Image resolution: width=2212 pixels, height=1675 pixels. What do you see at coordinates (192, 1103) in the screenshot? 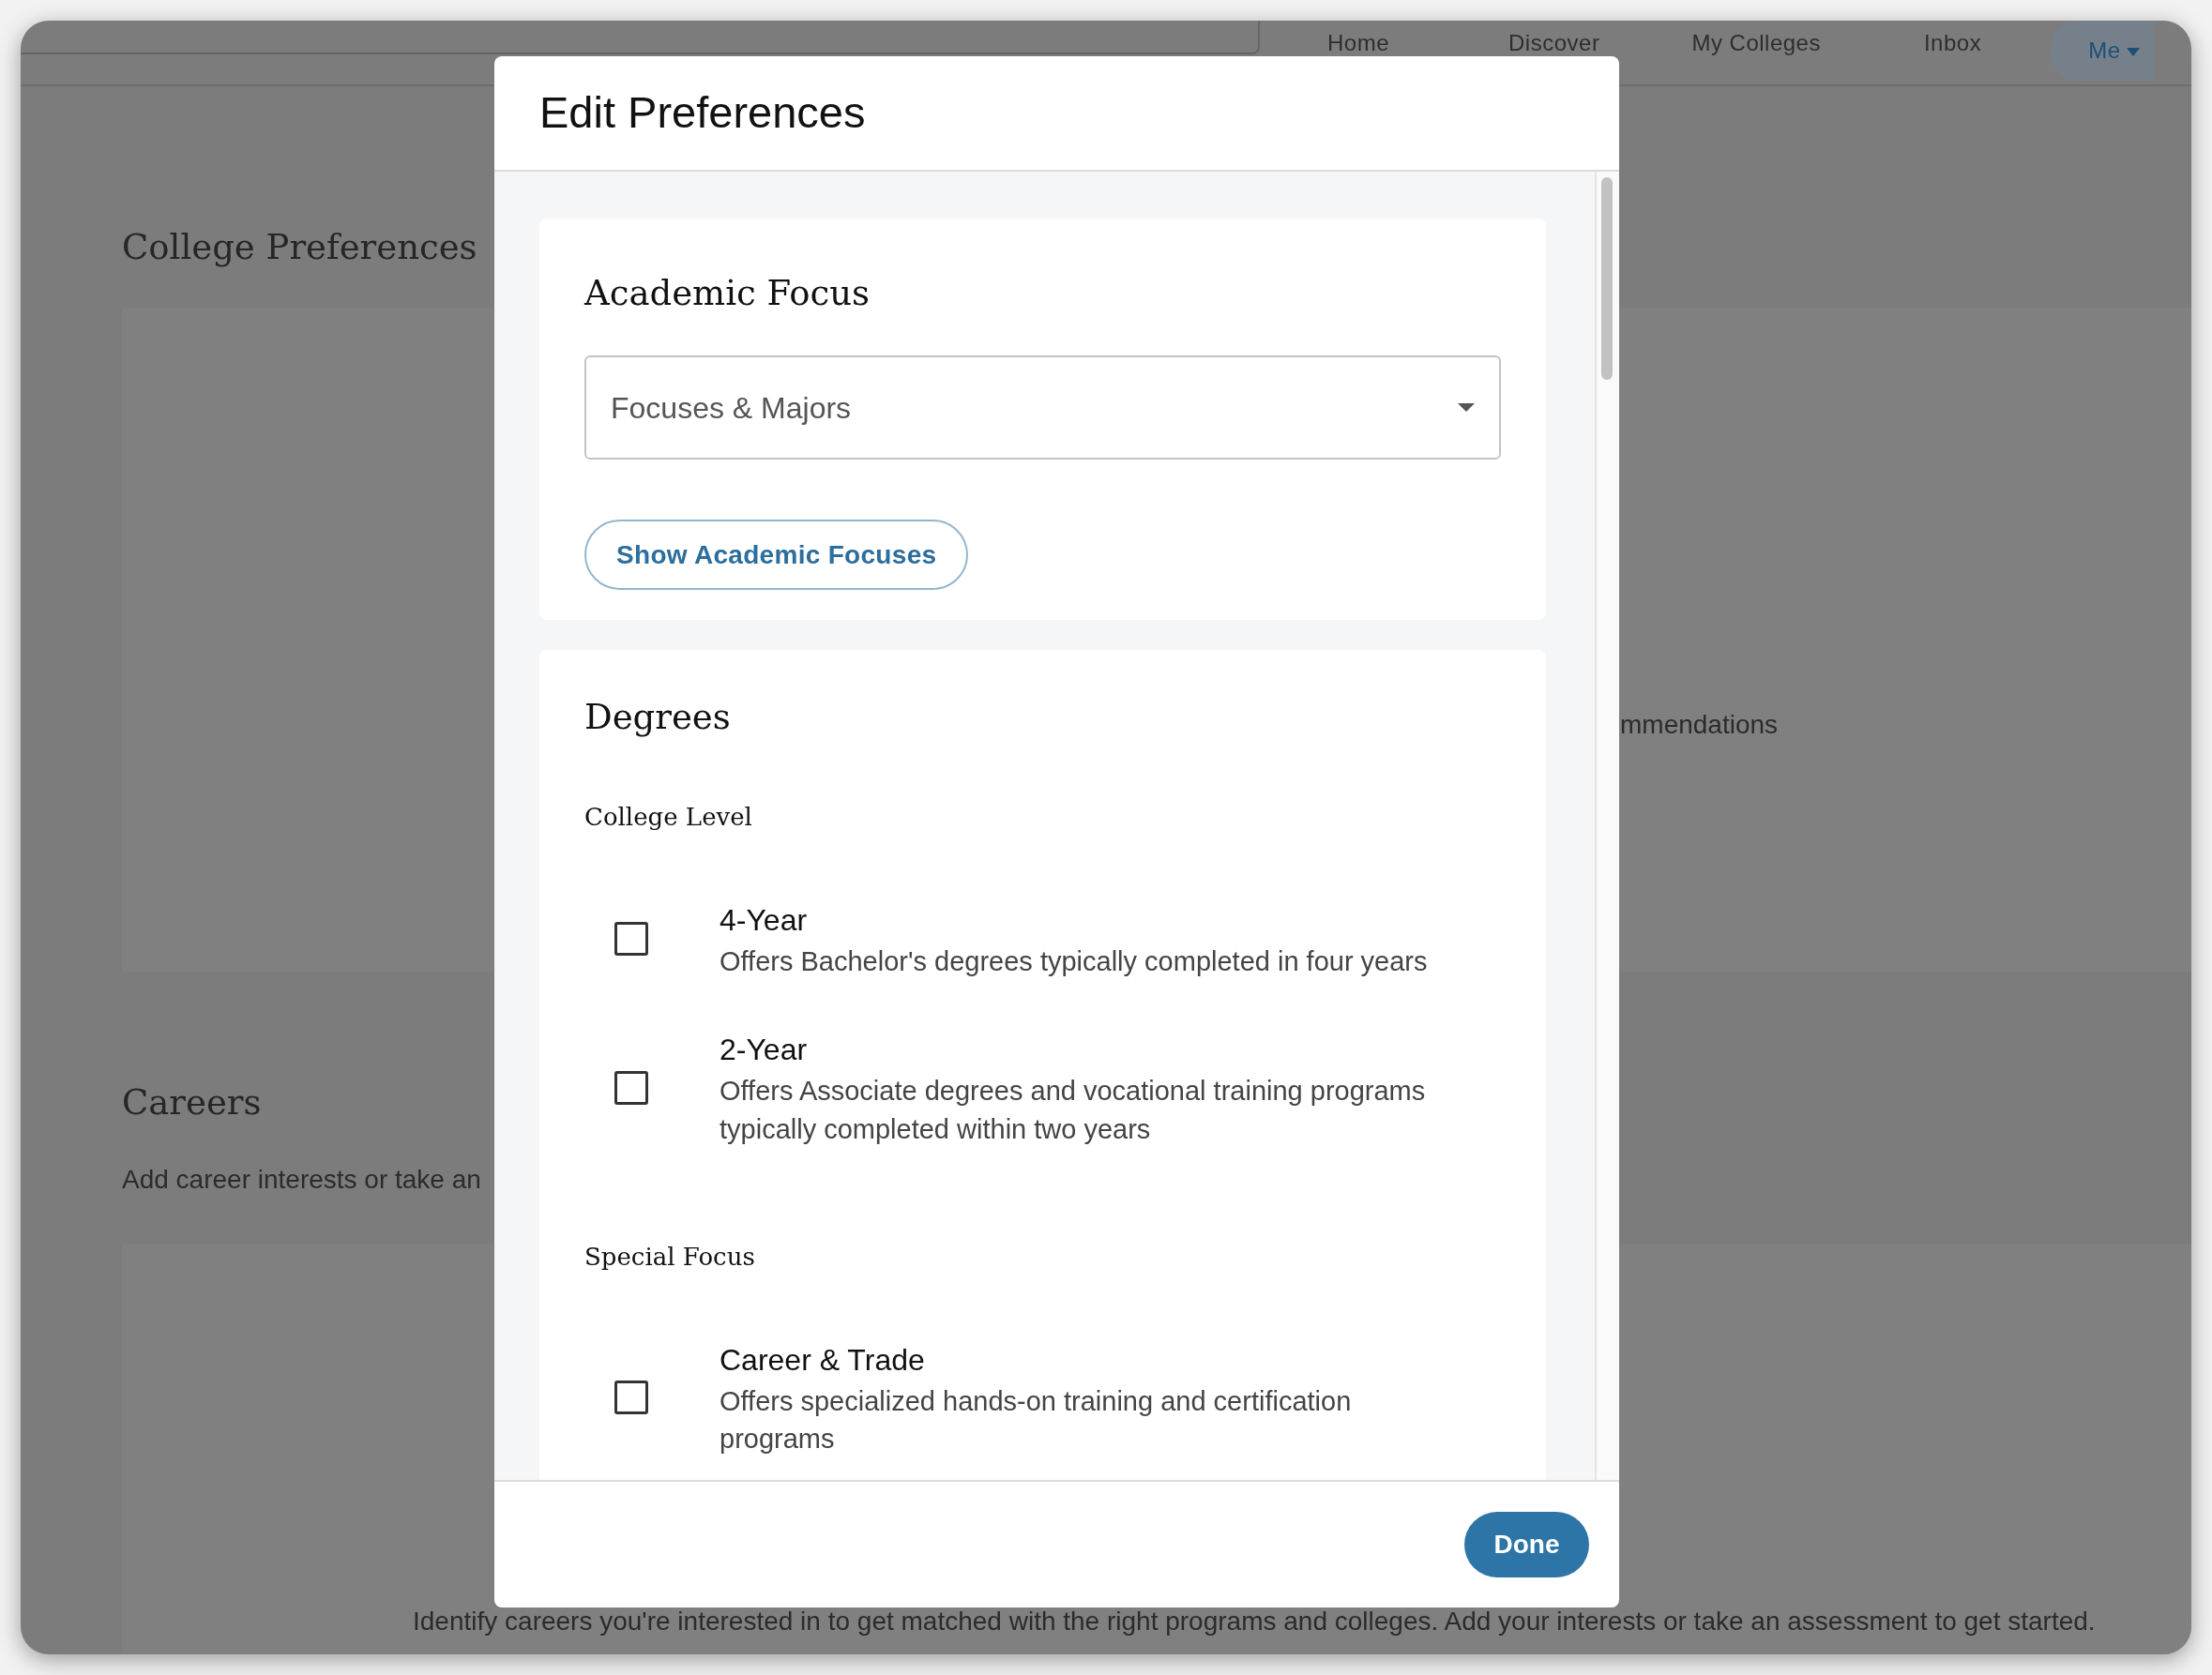
I see `section-title: Careers` at bounding box center [192, 1103].